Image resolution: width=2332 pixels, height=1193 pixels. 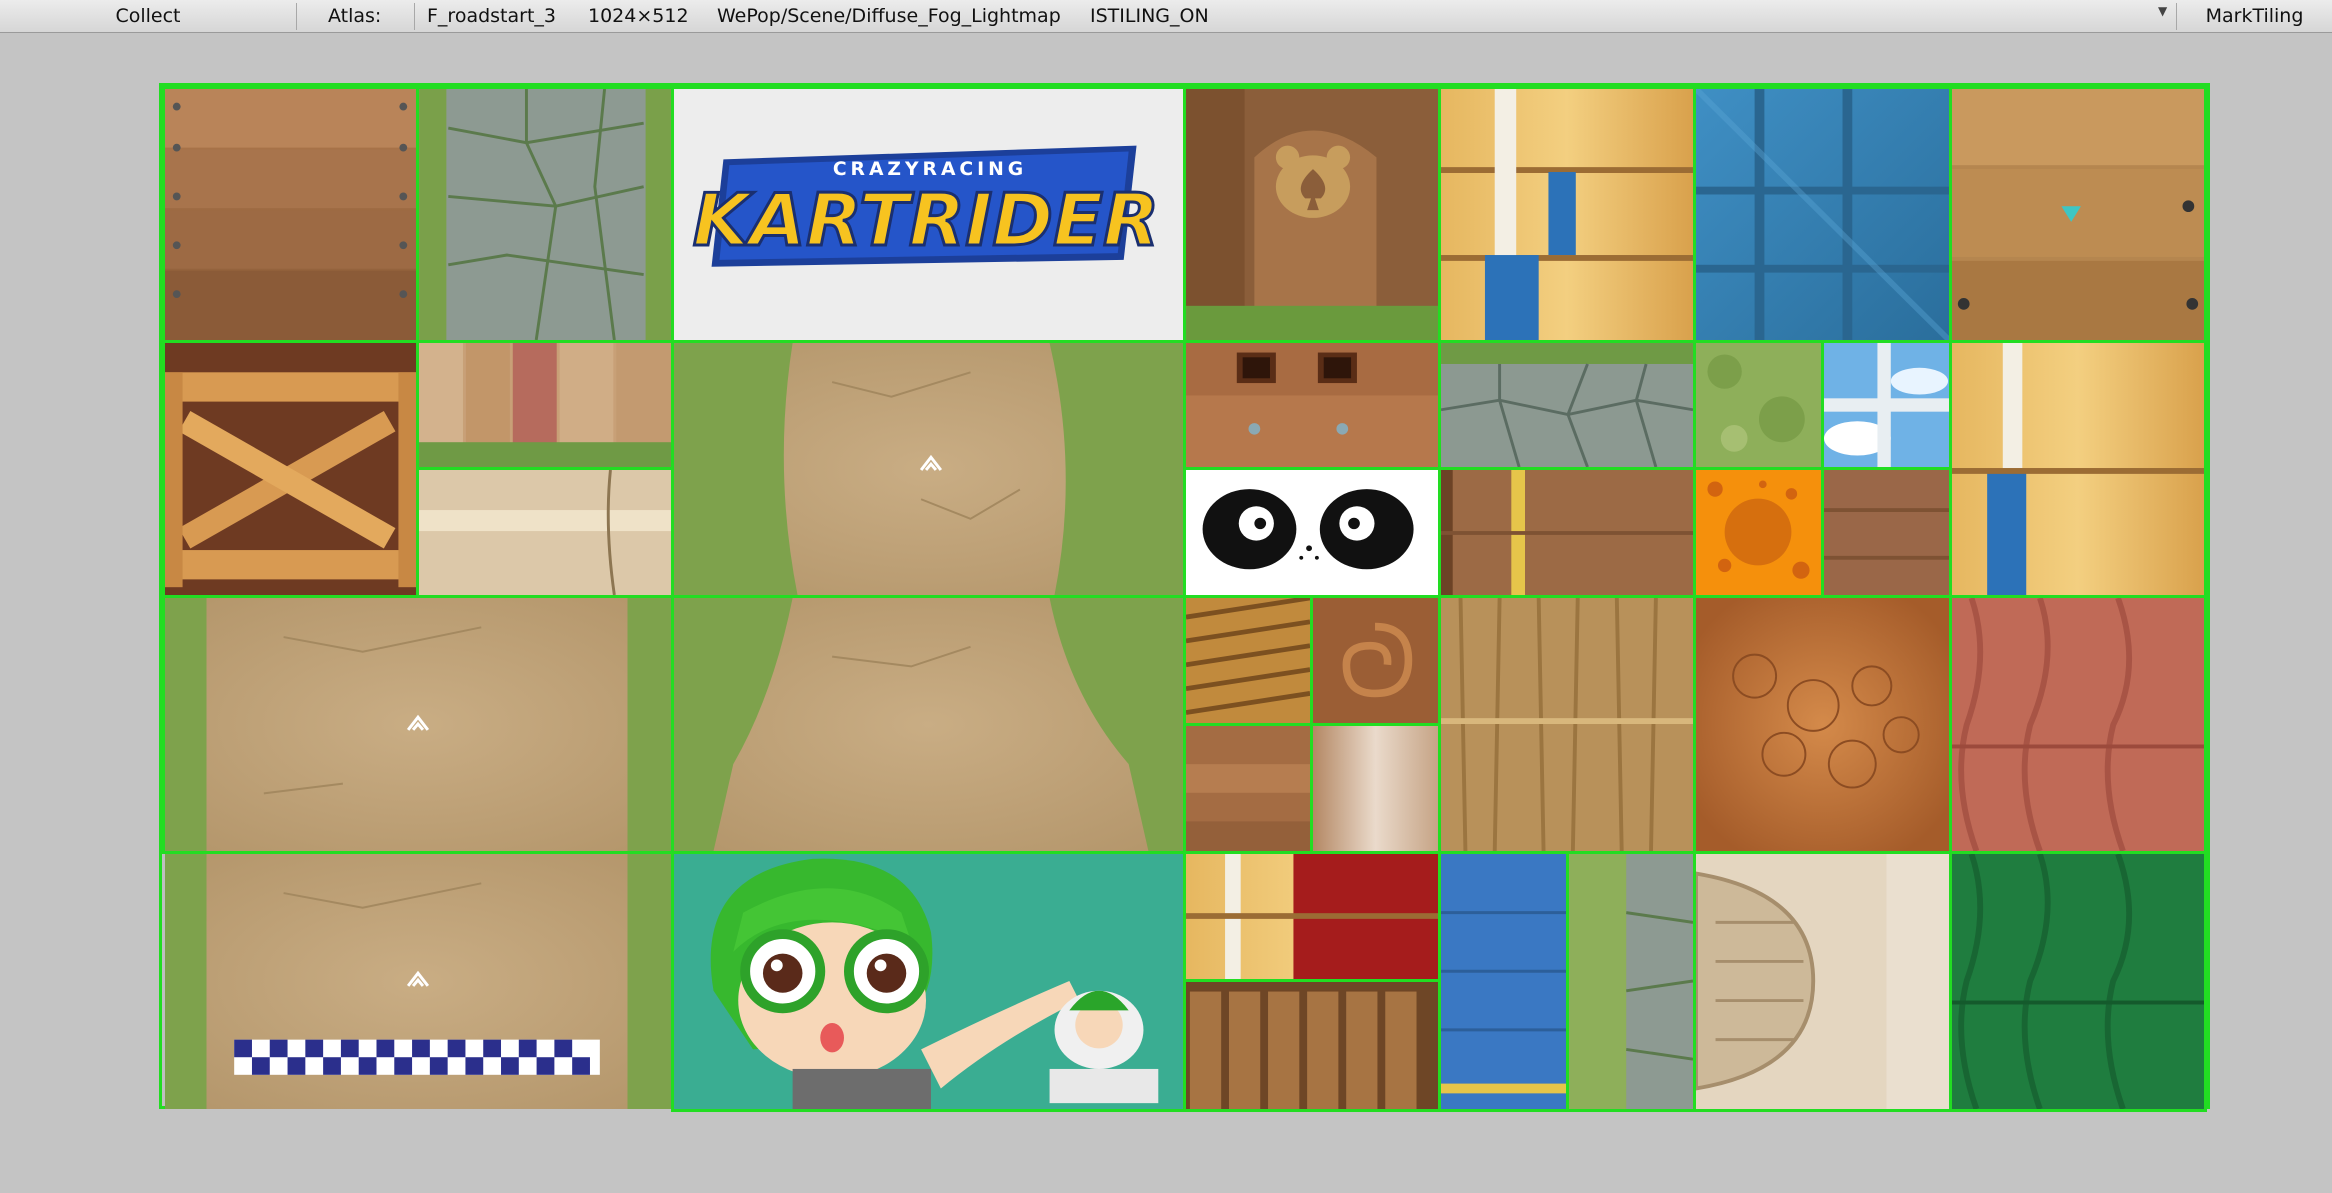 What do you see at coordinates (1758, 405) in the screenshot?
I see `grass-texture` at bounding box center [1758, 405].